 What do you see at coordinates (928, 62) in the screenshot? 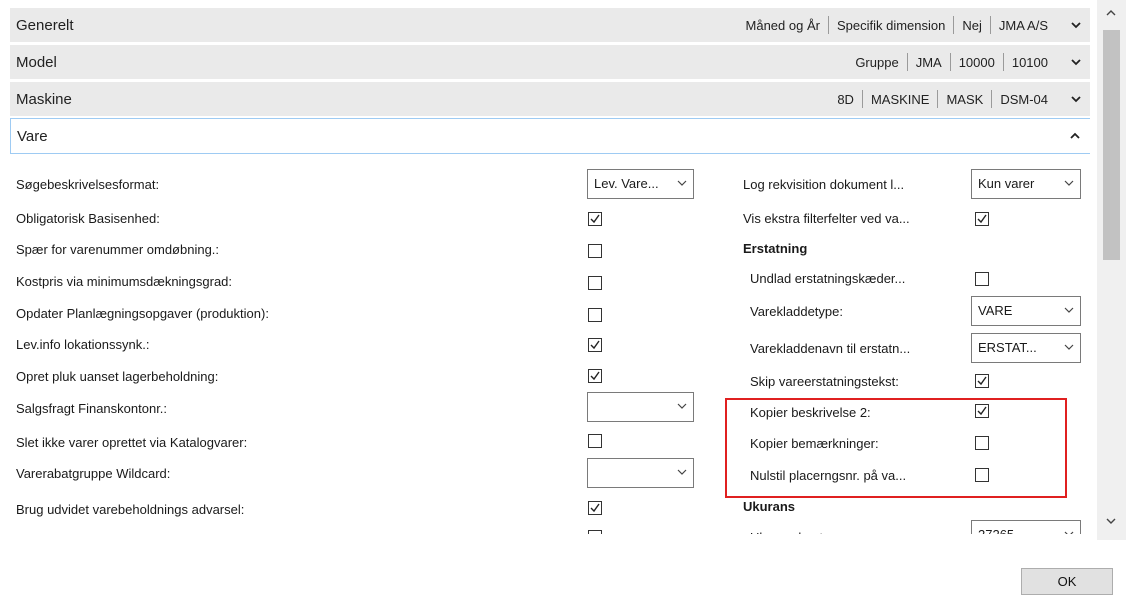
I see `summary-value: JMA` at bounding box center [928, 62].